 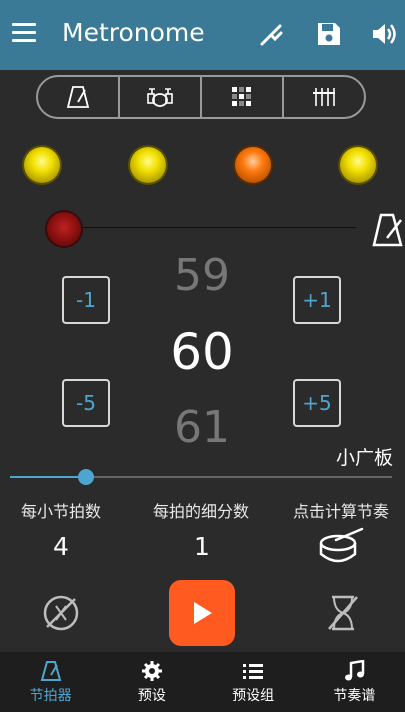 What do you see at coordinates (201, 511) in the screenshot?
I see `subdivision-label: 每拍的细分数` at bounding box center [201, 511].